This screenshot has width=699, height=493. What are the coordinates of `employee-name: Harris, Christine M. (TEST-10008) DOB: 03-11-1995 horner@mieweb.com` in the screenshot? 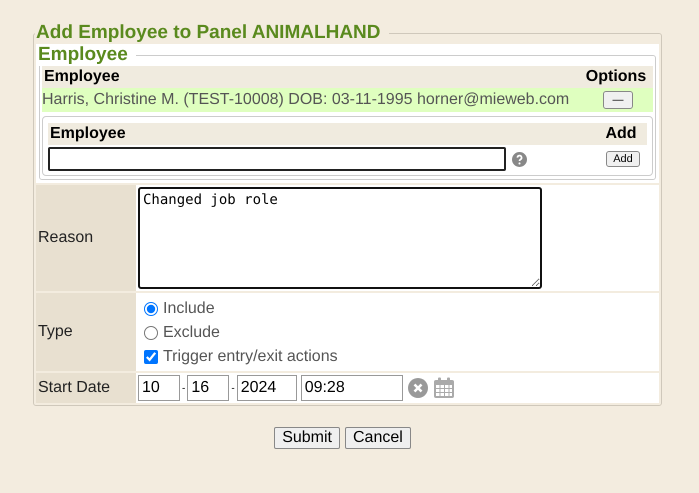 It's located at (306, 100).